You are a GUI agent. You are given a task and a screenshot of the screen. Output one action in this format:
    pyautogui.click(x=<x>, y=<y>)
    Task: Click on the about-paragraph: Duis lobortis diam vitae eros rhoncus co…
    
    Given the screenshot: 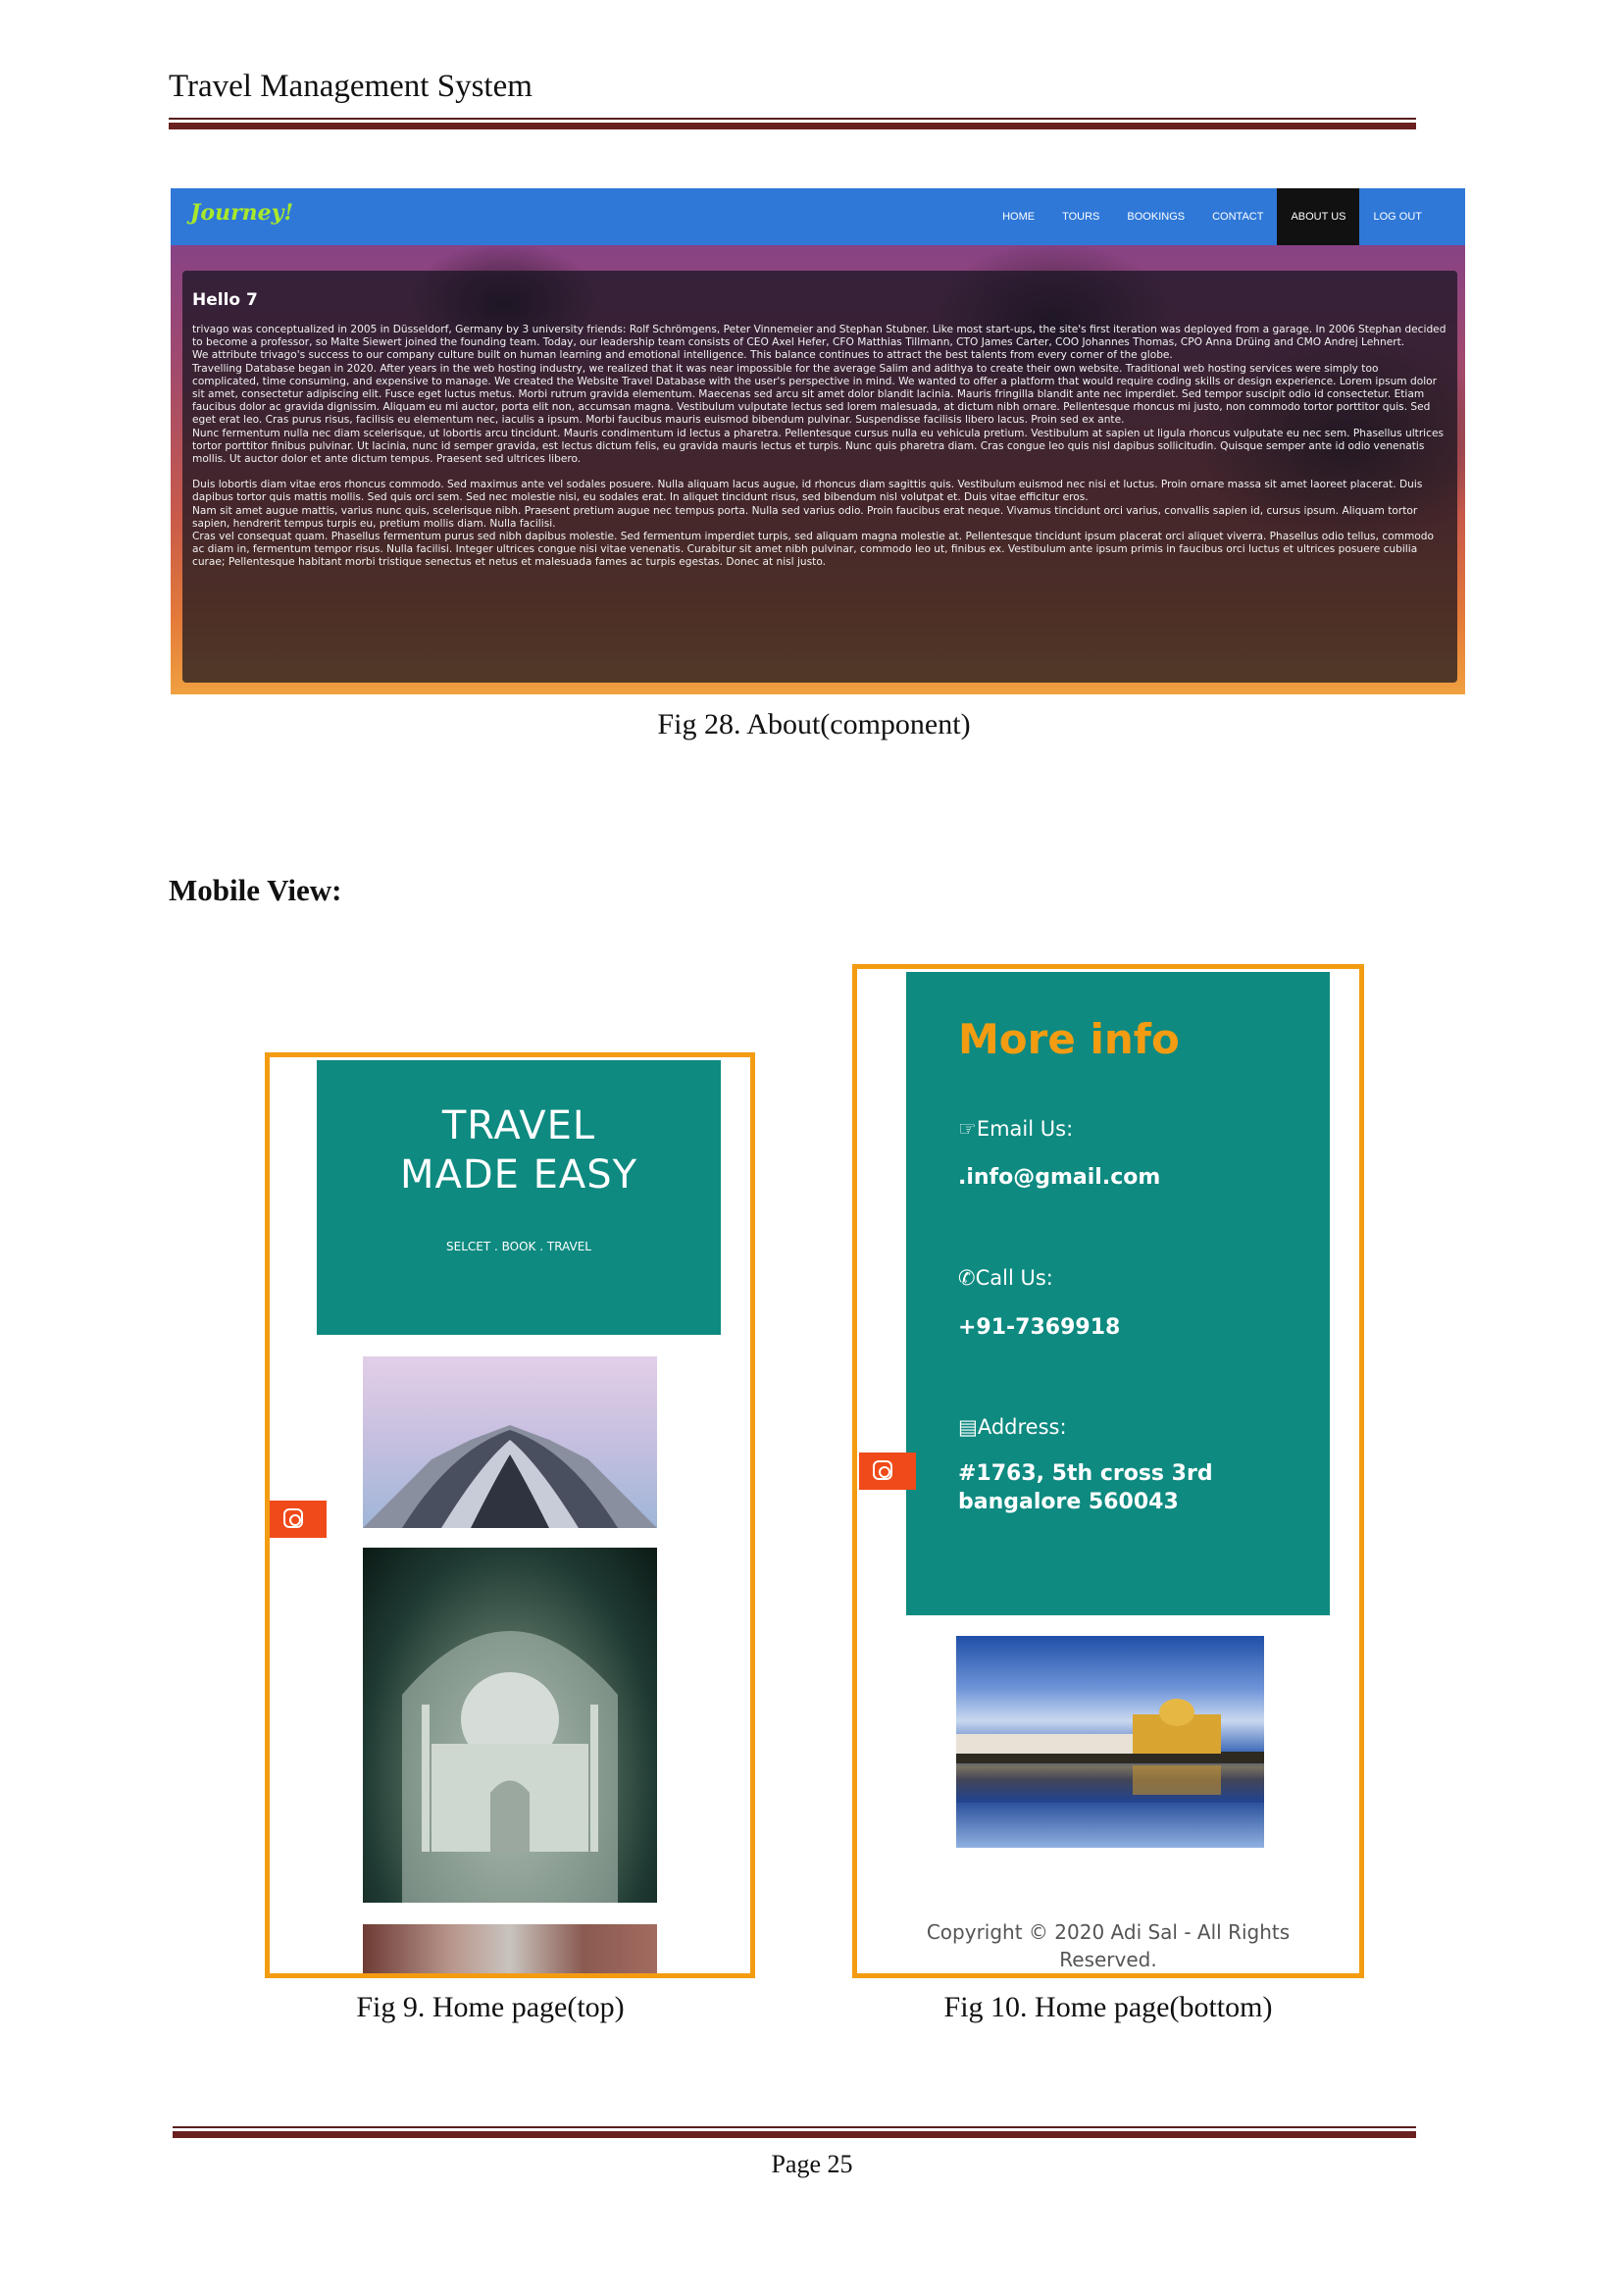 What is the action you would take?
    pyautogui.click(x=807, y=491)
    